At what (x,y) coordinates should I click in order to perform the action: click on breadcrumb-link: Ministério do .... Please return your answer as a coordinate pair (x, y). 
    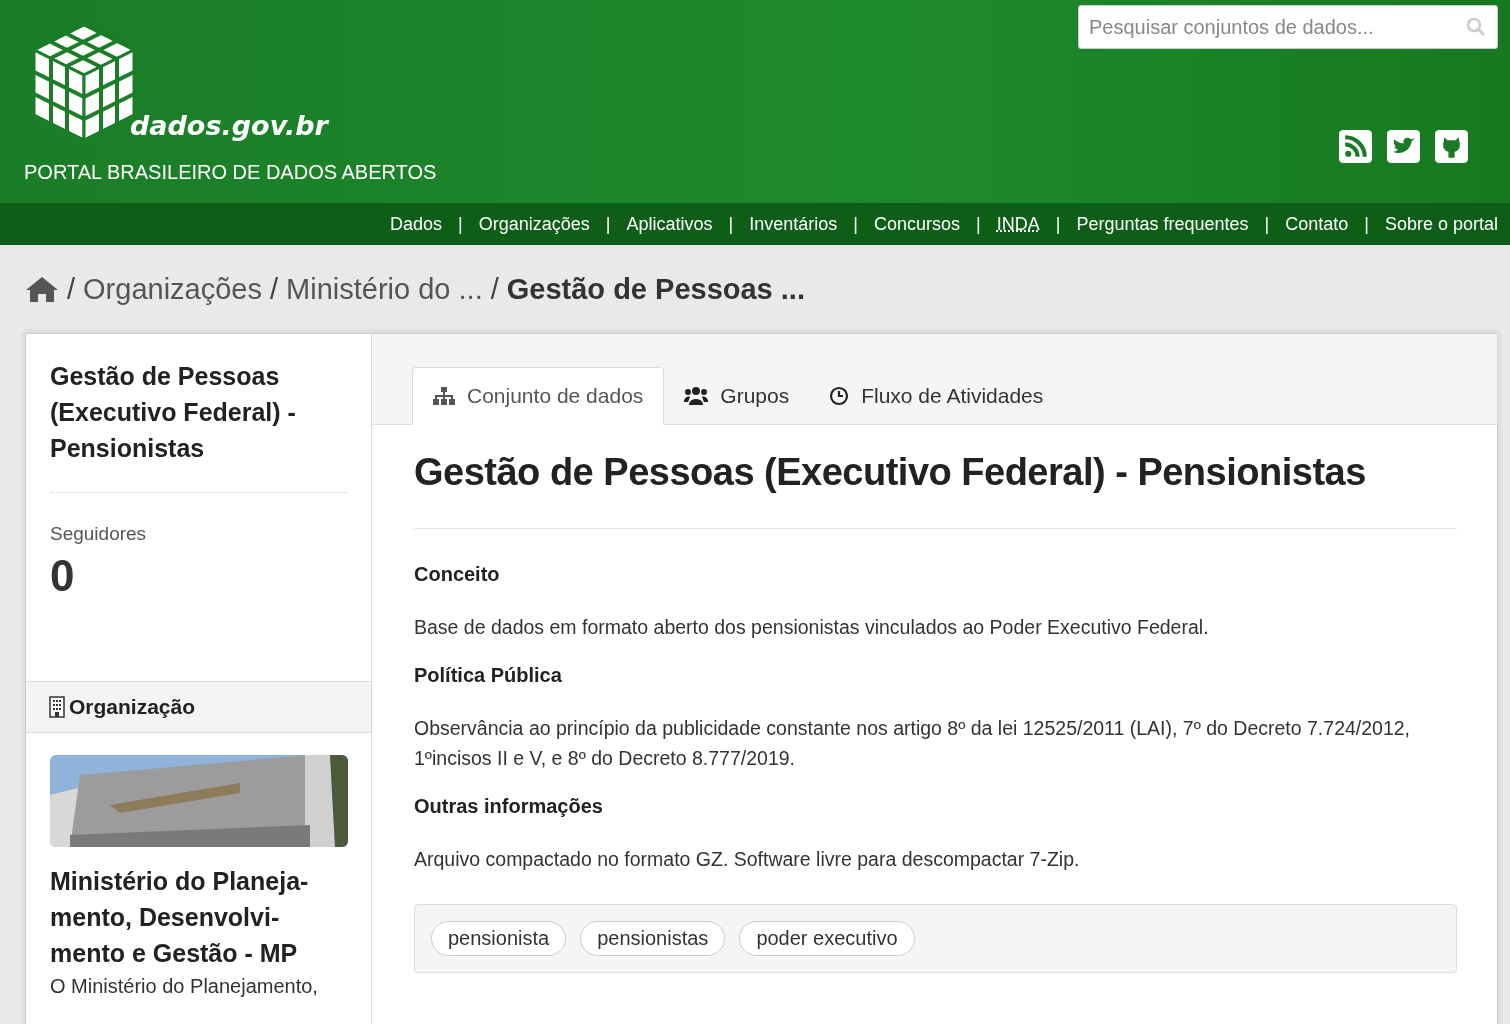
    Looking at the image, I should click on (384, 289).